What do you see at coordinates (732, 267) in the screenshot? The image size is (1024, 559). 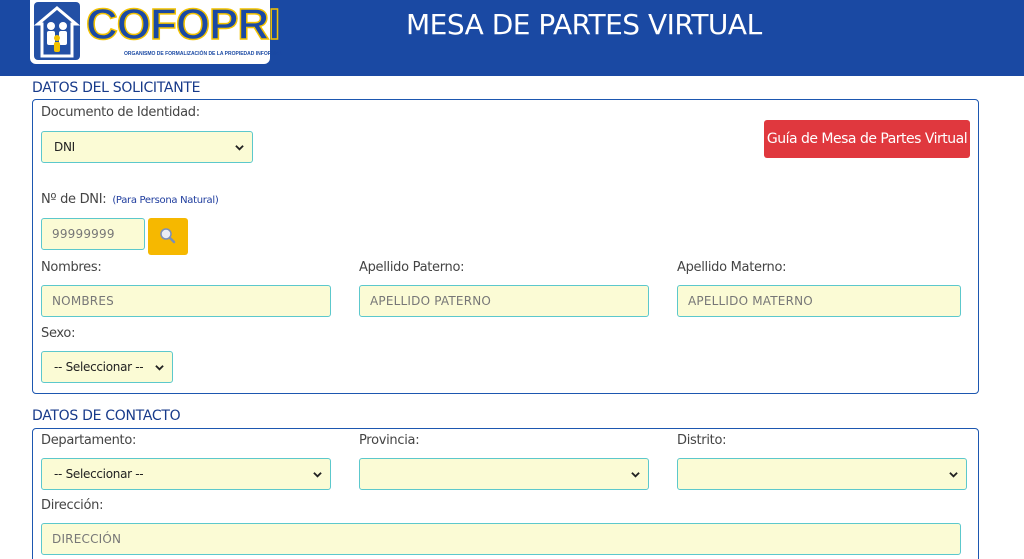 I see `materno-label: Apellido Materno:` at bounding box center [732, 267].